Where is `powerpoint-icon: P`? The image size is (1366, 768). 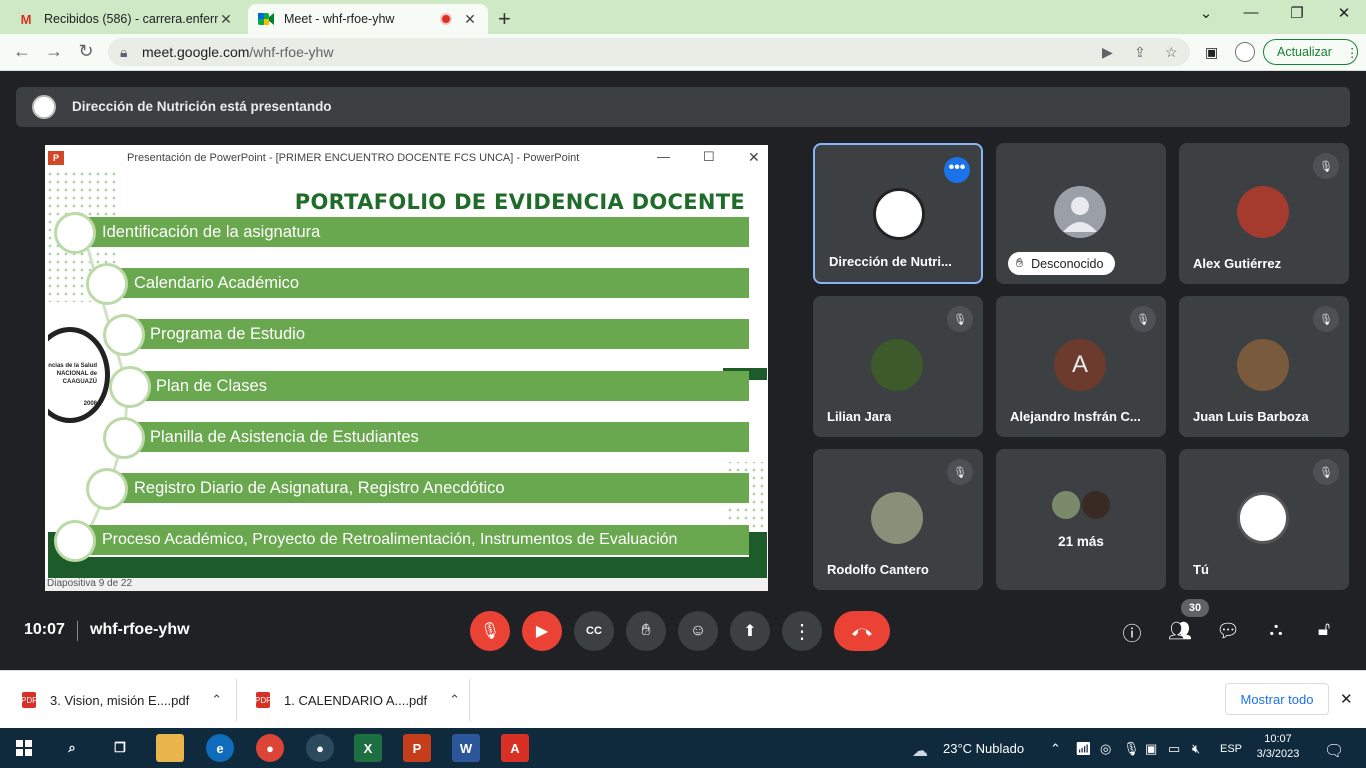
powerpoint-icon: P is located at coordinates (56, 158).